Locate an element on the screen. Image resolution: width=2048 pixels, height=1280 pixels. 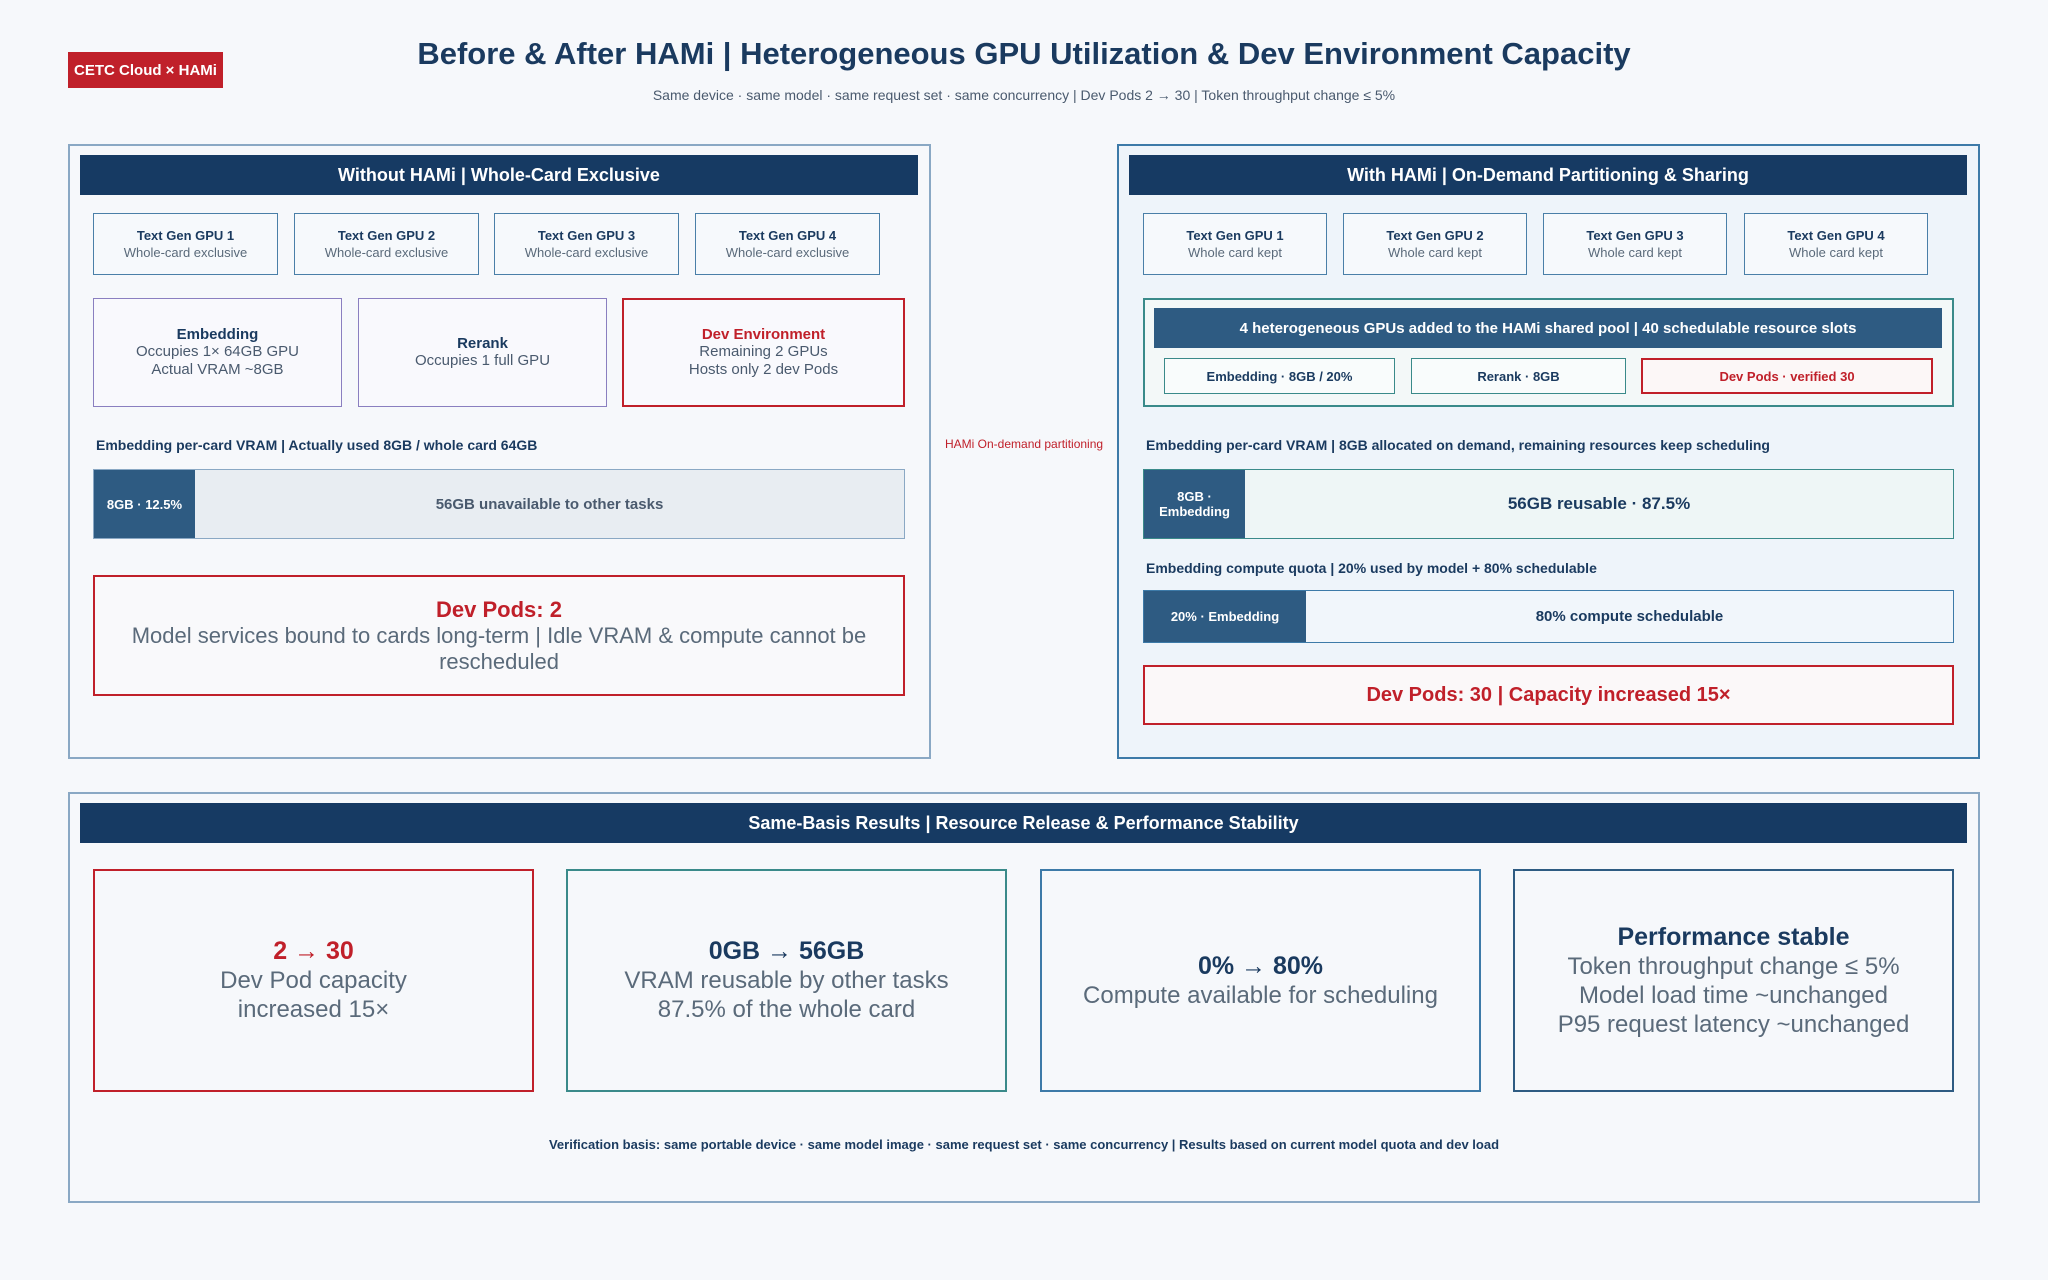
kpi-dev-pod-capacity: 2 → 30 Dev Pod capacity increased 15× is located at coordinates (313, 980).